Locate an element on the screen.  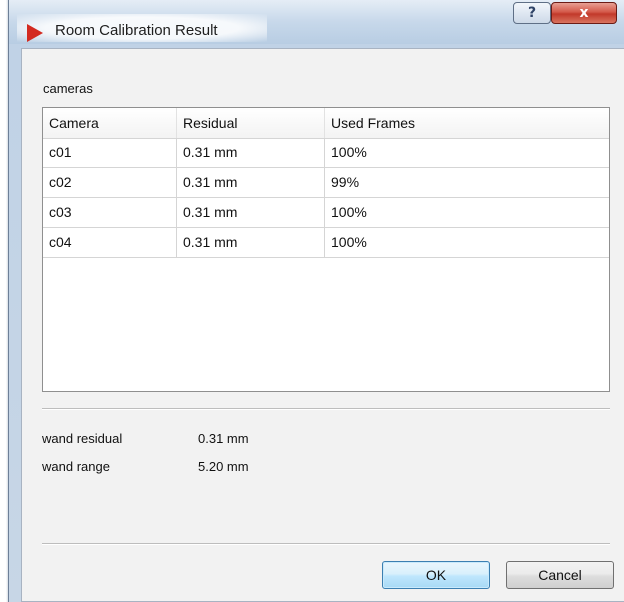
cameras-section-label: cameras is located at coordinates (68, 88).